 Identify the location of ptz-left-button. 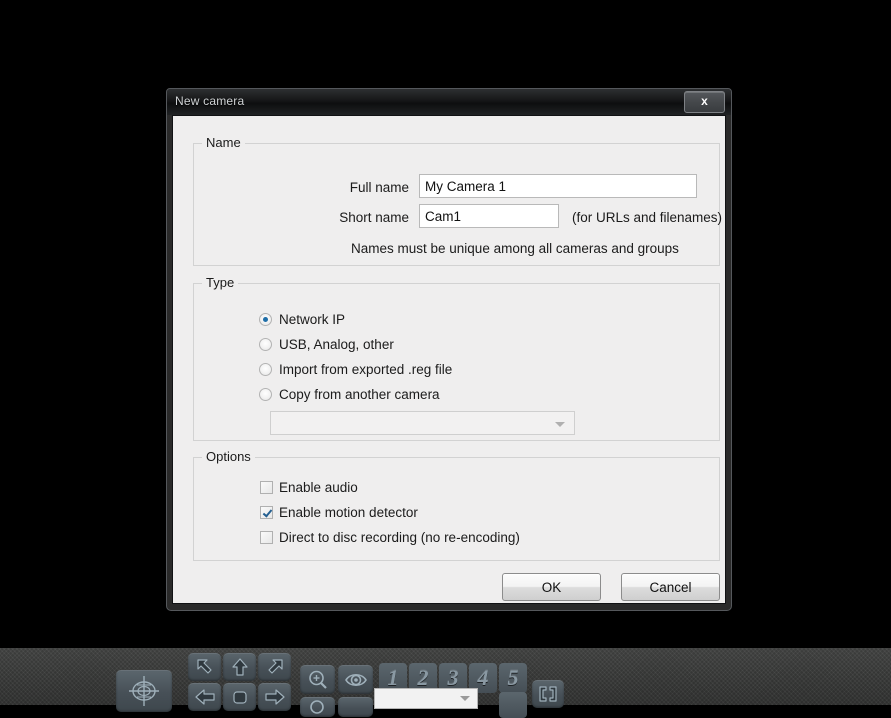
(204, 697).